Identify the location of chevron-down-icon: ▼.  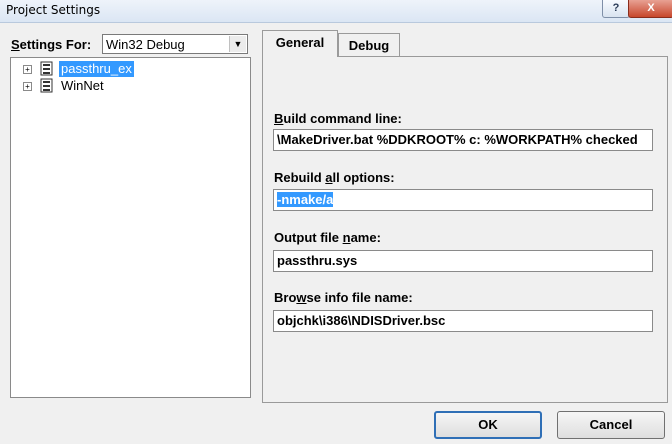
(237, 44).